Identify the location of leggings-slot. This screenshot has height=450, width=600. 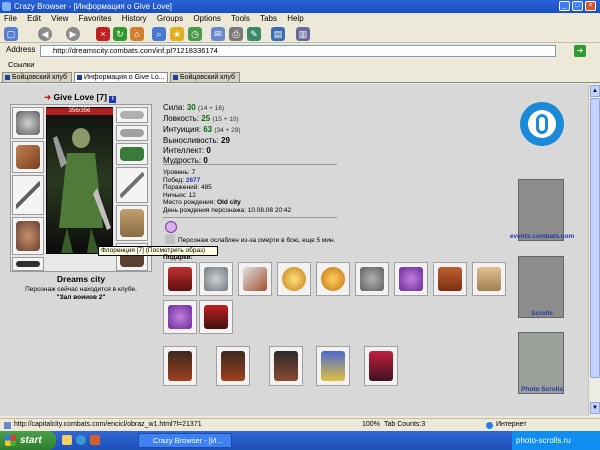
(132, 223).